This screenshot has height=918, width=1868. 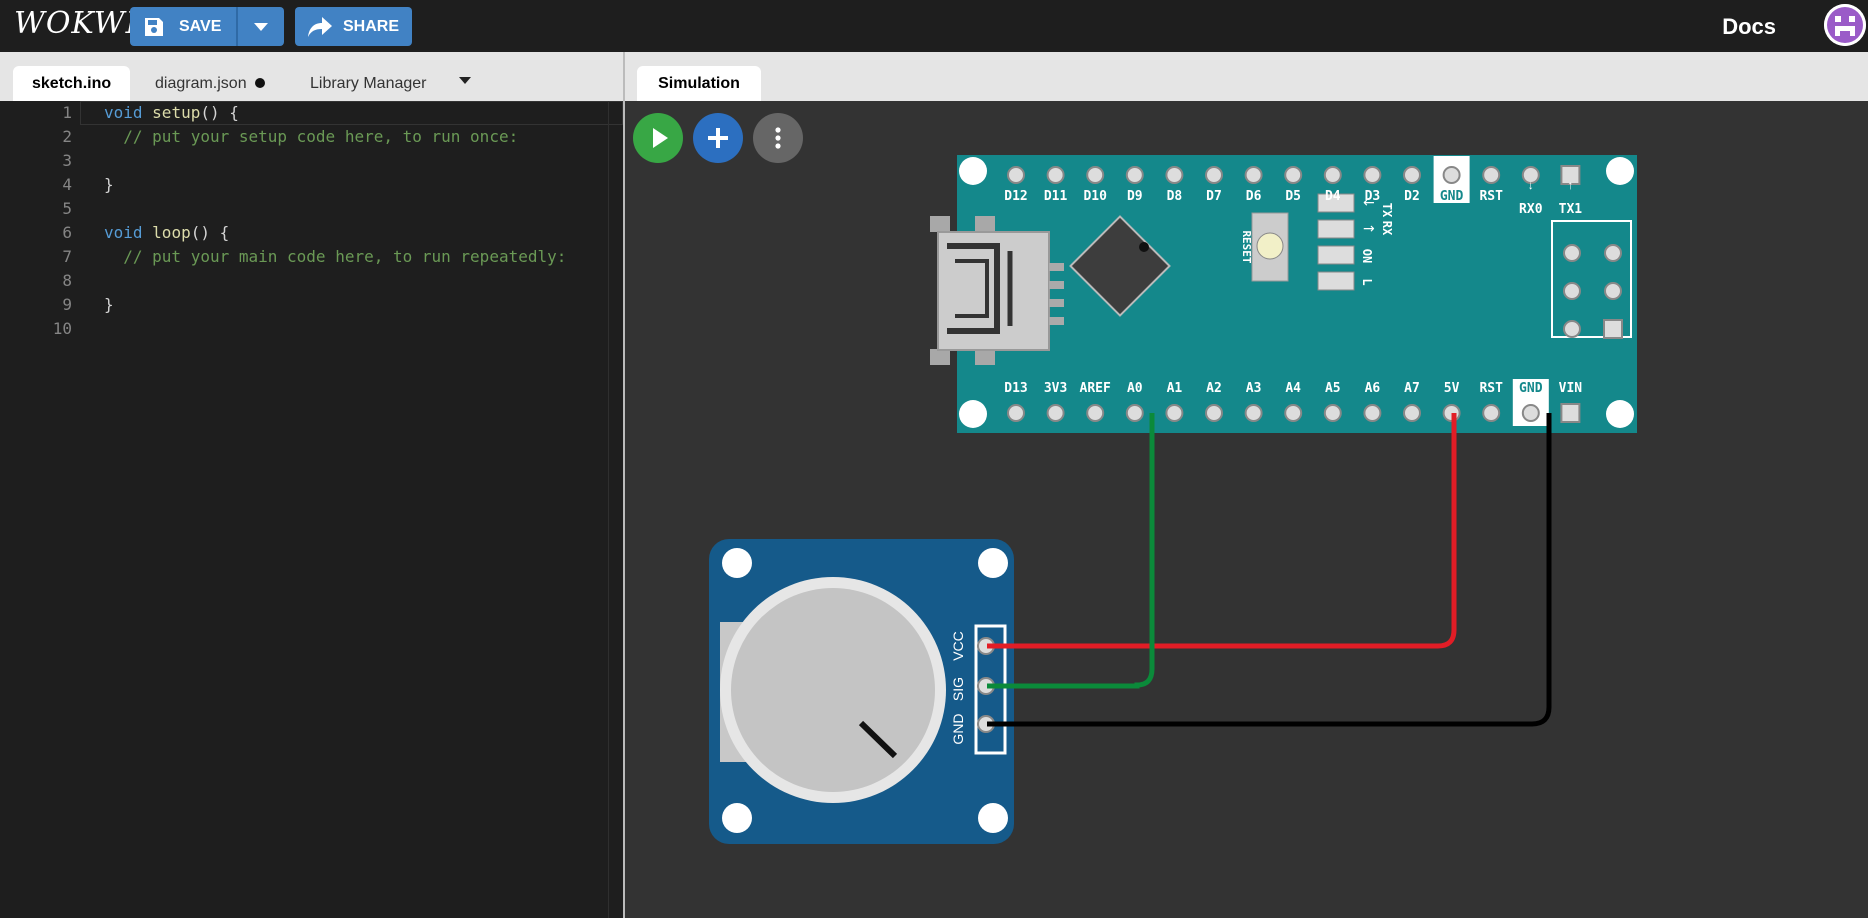 I want to click on bottom-pin-label: A3, so click(x=1254, y=388).